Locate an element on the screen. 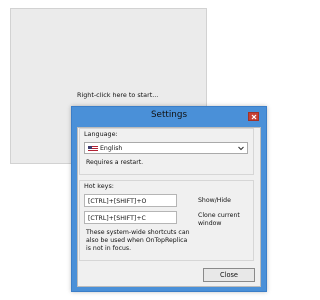  hotkey-clone-label-line1: Clone current is located at coordinates (219, 215).